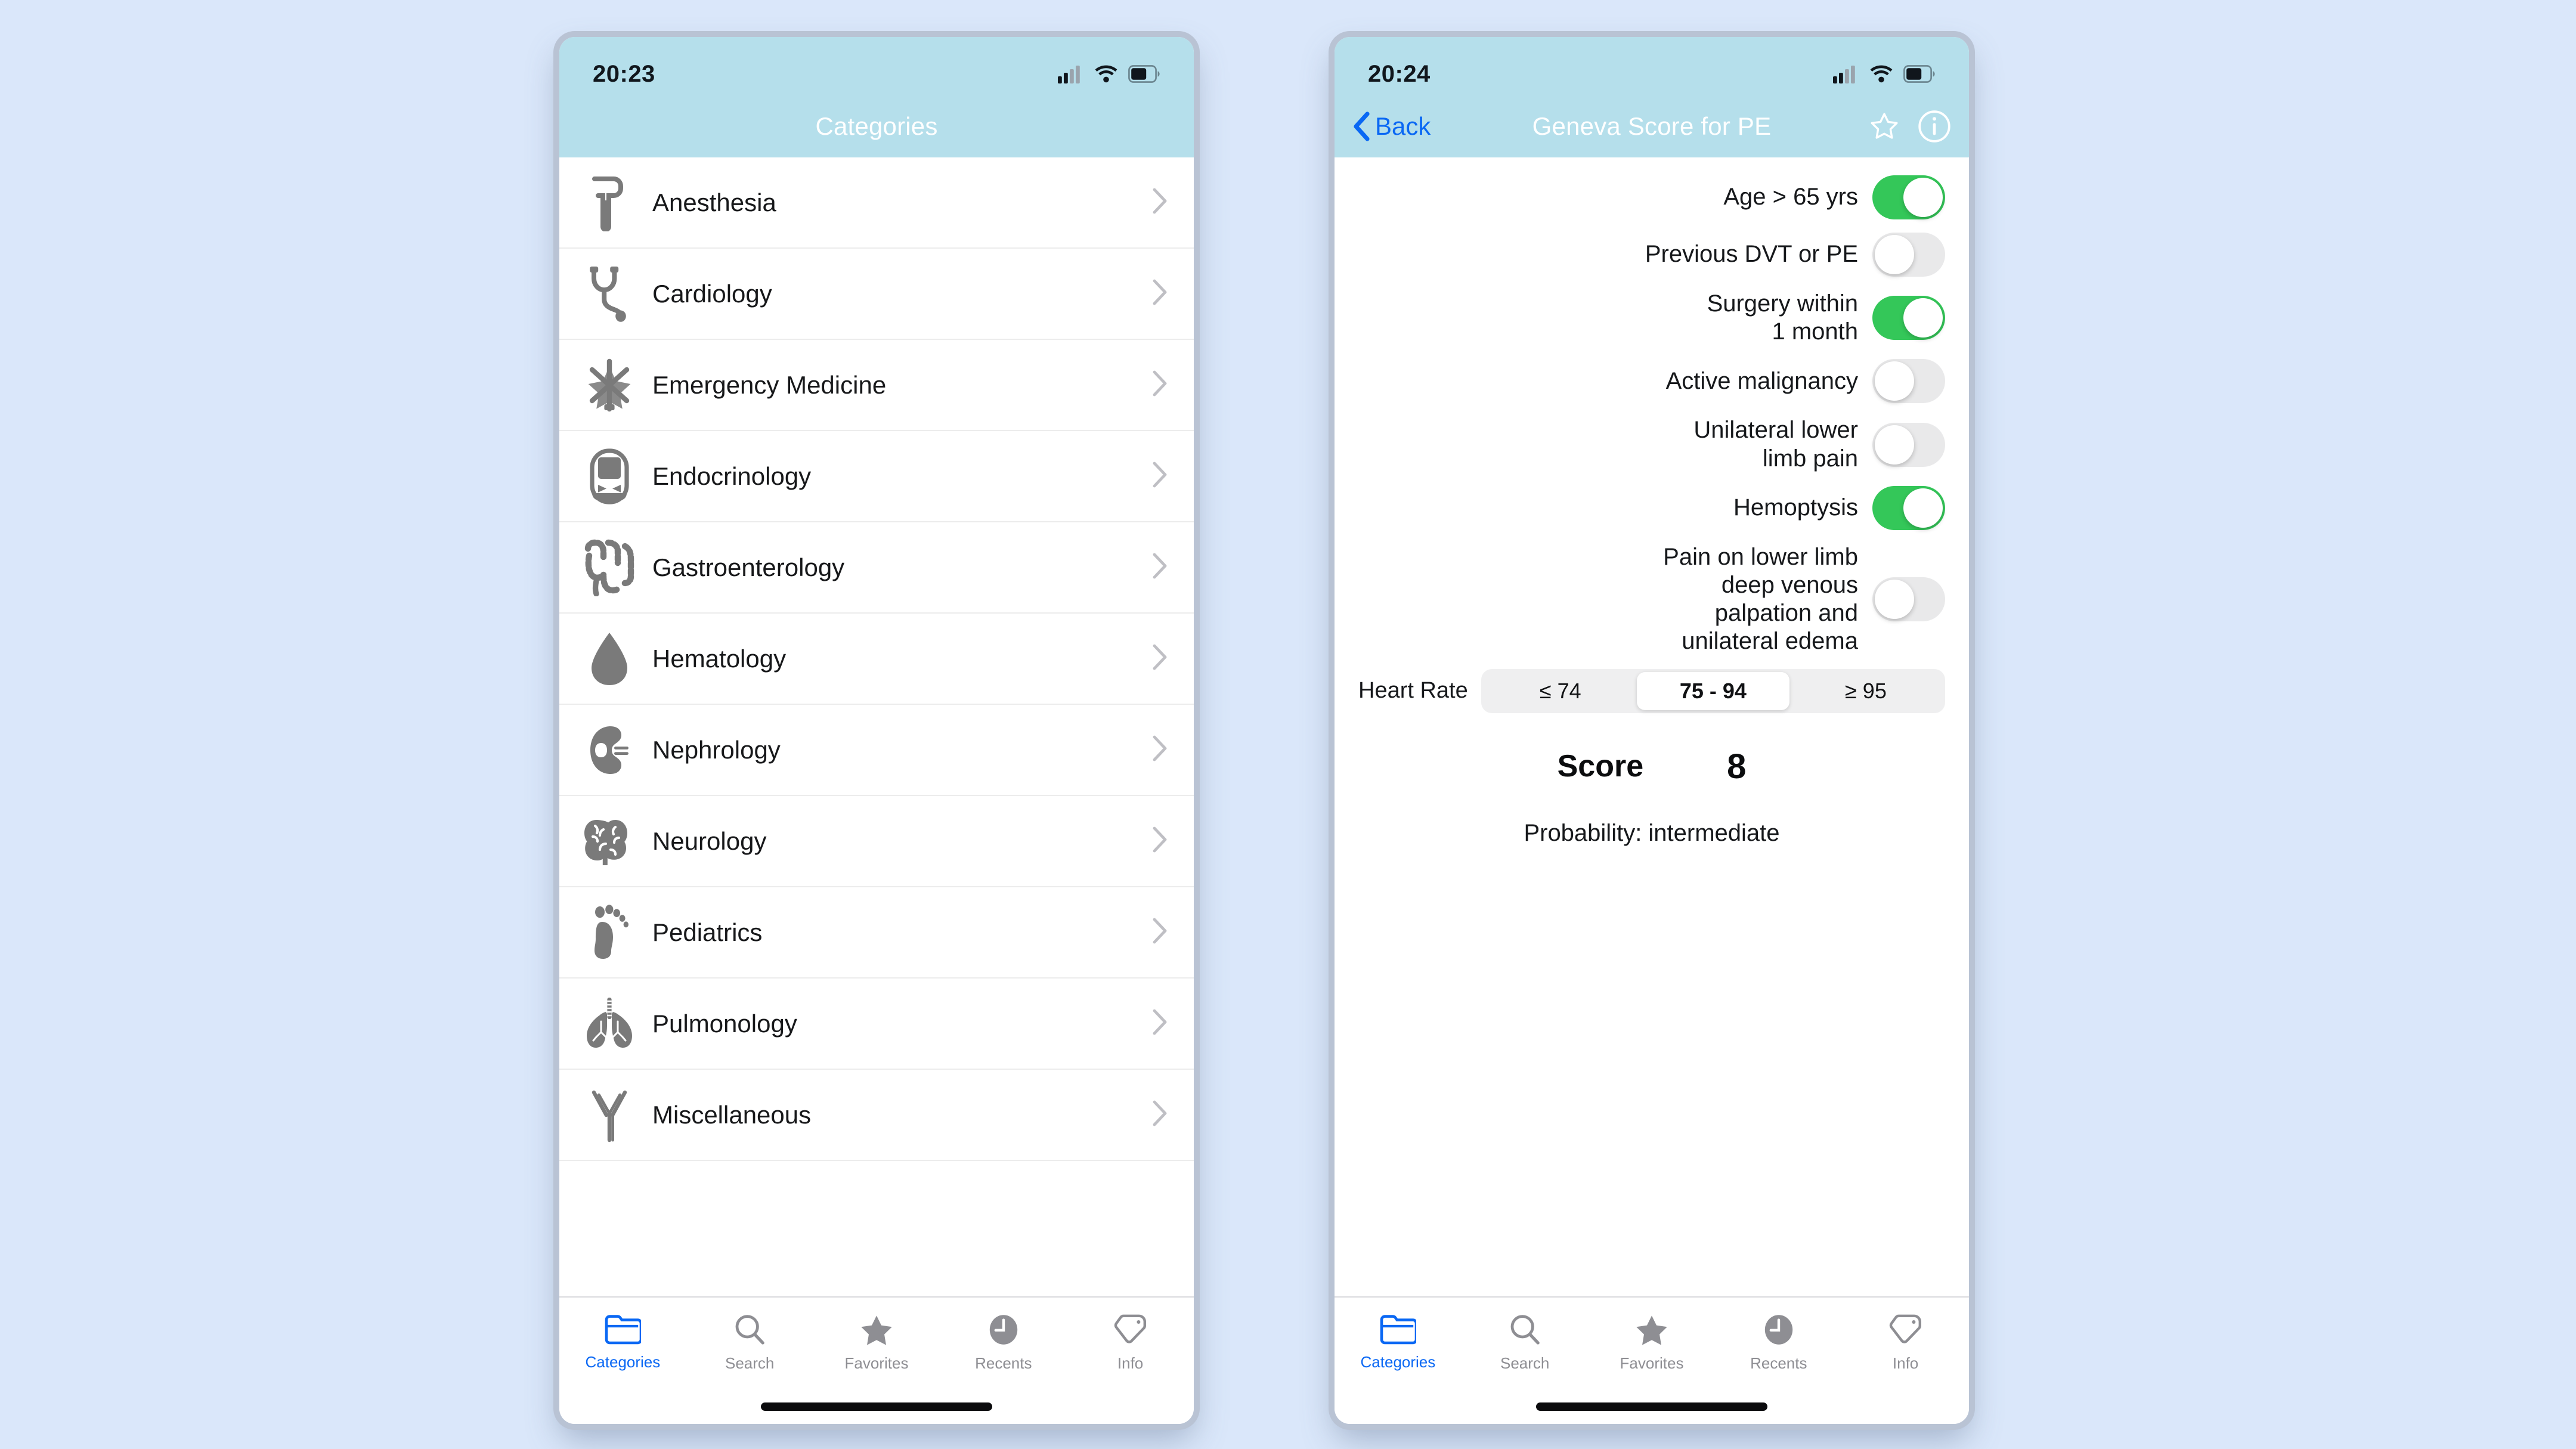  What do you see at coordinates (1652, 255) in the screenshot?
I see `criterion-row: Previous DVT or PE` at bounding box center [1652, 255].